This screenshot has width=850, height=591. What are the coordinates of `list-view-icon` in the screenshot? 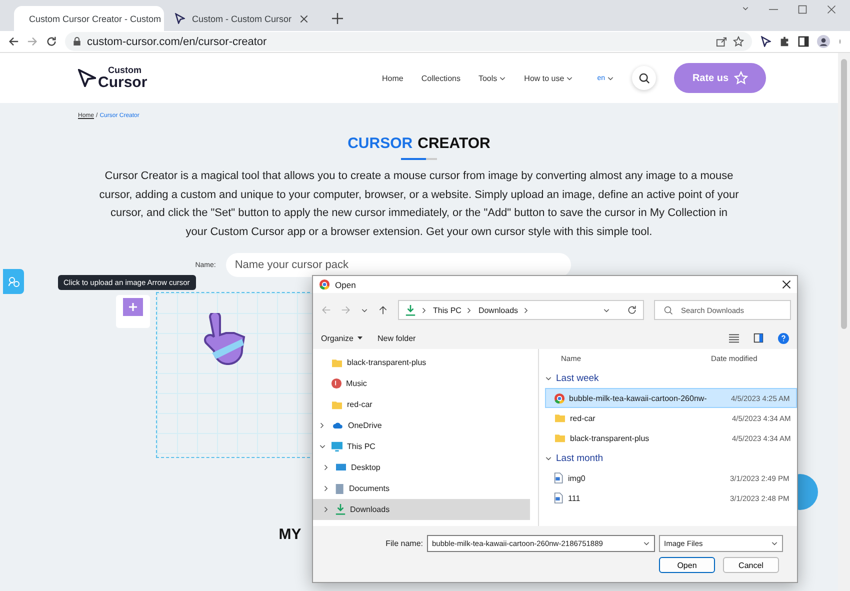 It's located at (734, 338).